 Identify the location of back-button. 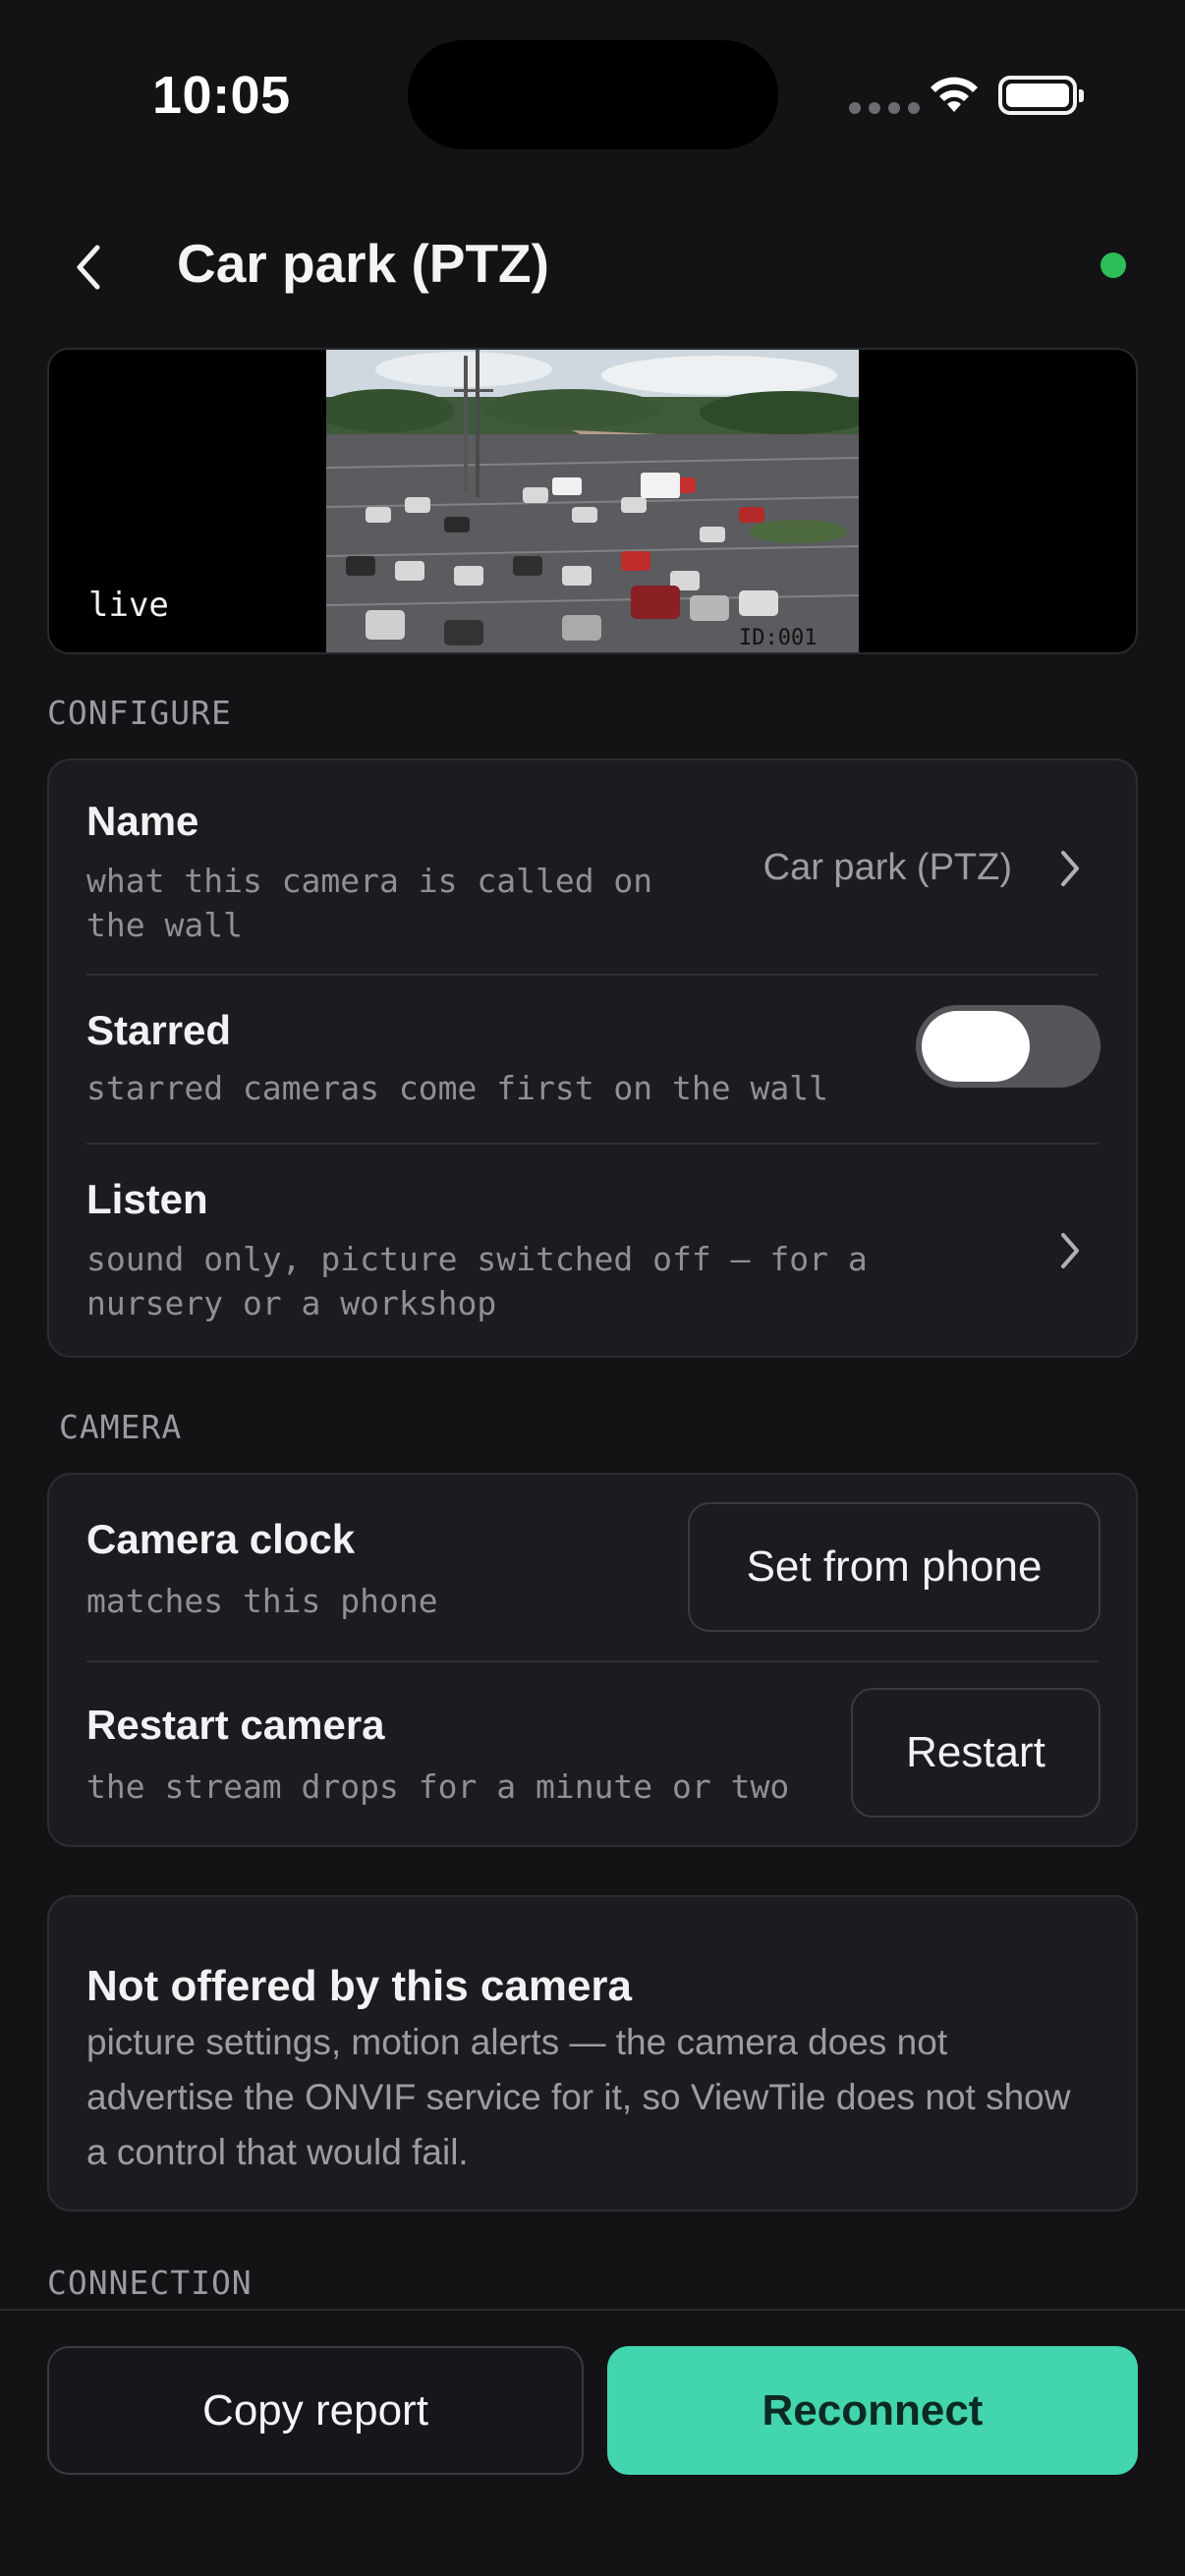
(89, 267).